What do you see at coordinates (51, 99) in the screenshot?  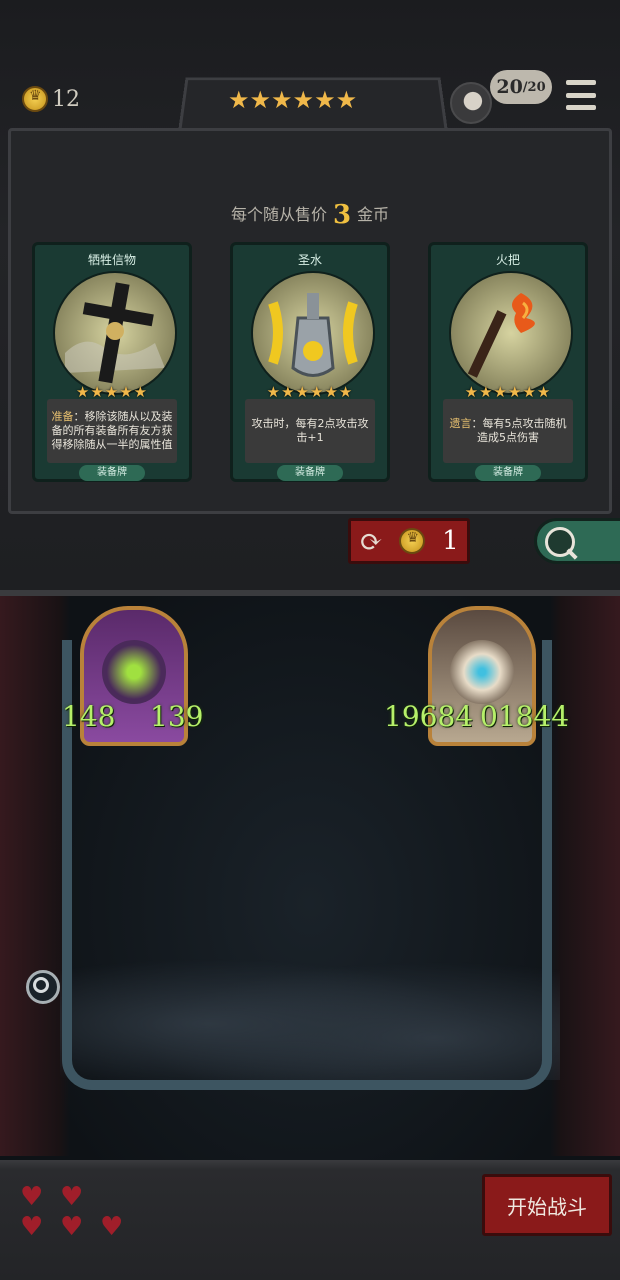 I see `gold-counter: 12` at bounding box center [51, 99].